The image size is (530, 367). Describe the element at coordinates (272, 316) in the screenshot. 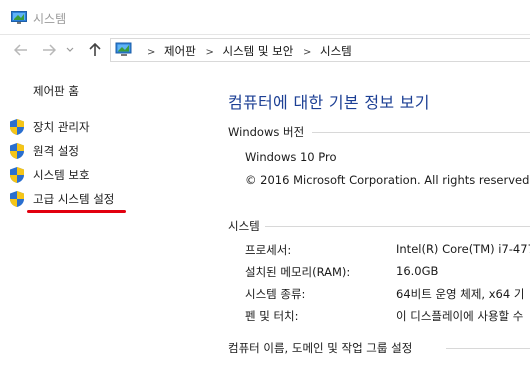

I see `pen-touch-label: 펜 및 터치:` at that location.